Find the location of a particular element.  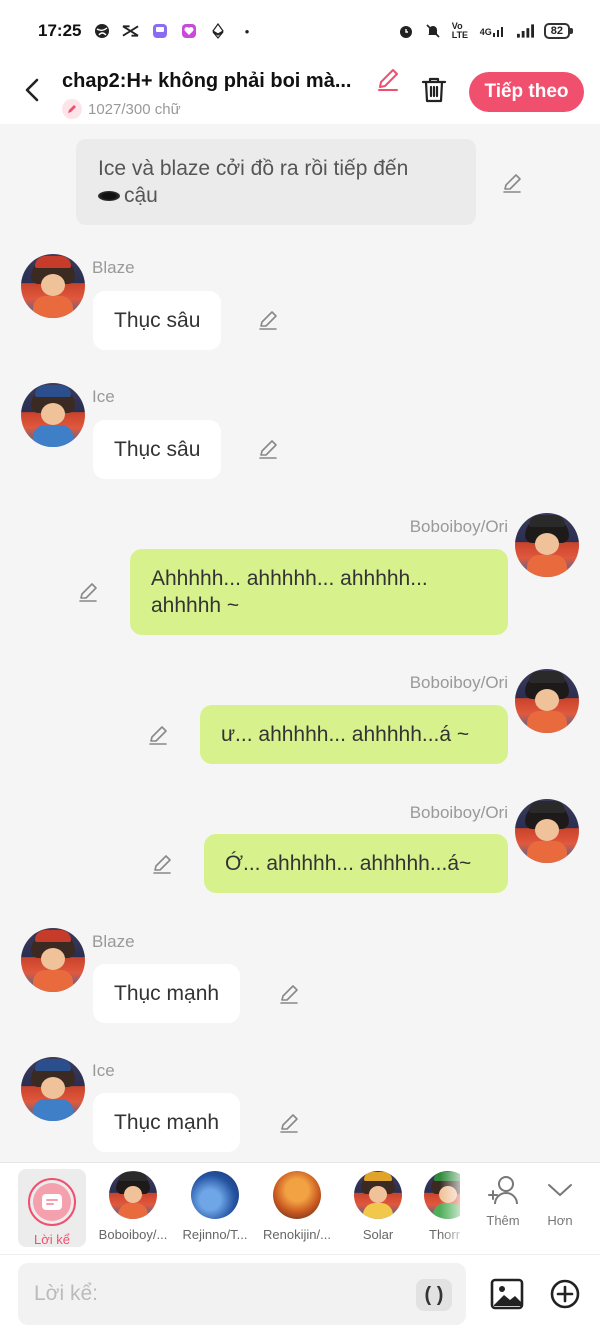

pencil-icon is located at coordinates (72, 109).